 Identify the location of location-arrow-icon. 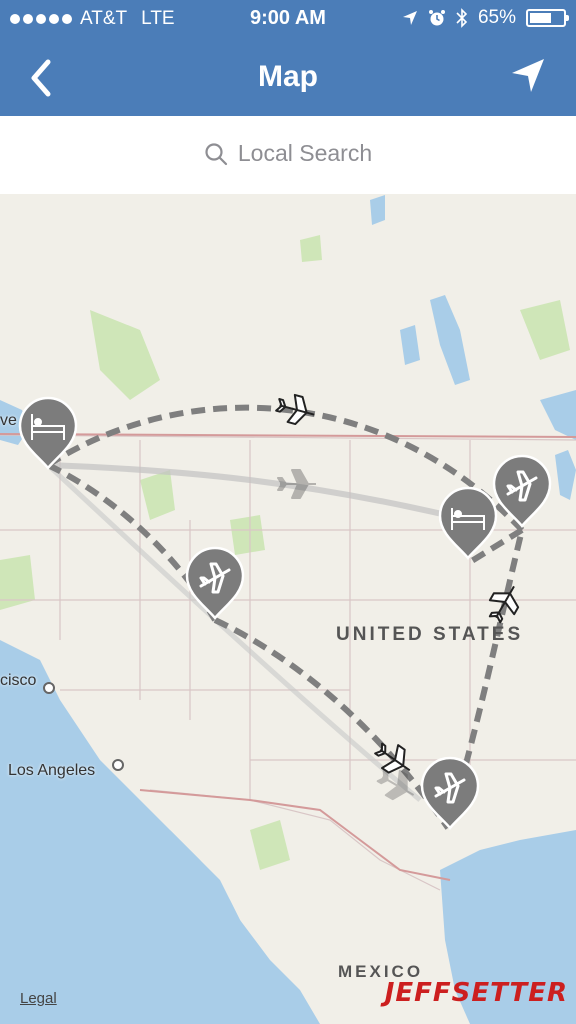
(528, 76).